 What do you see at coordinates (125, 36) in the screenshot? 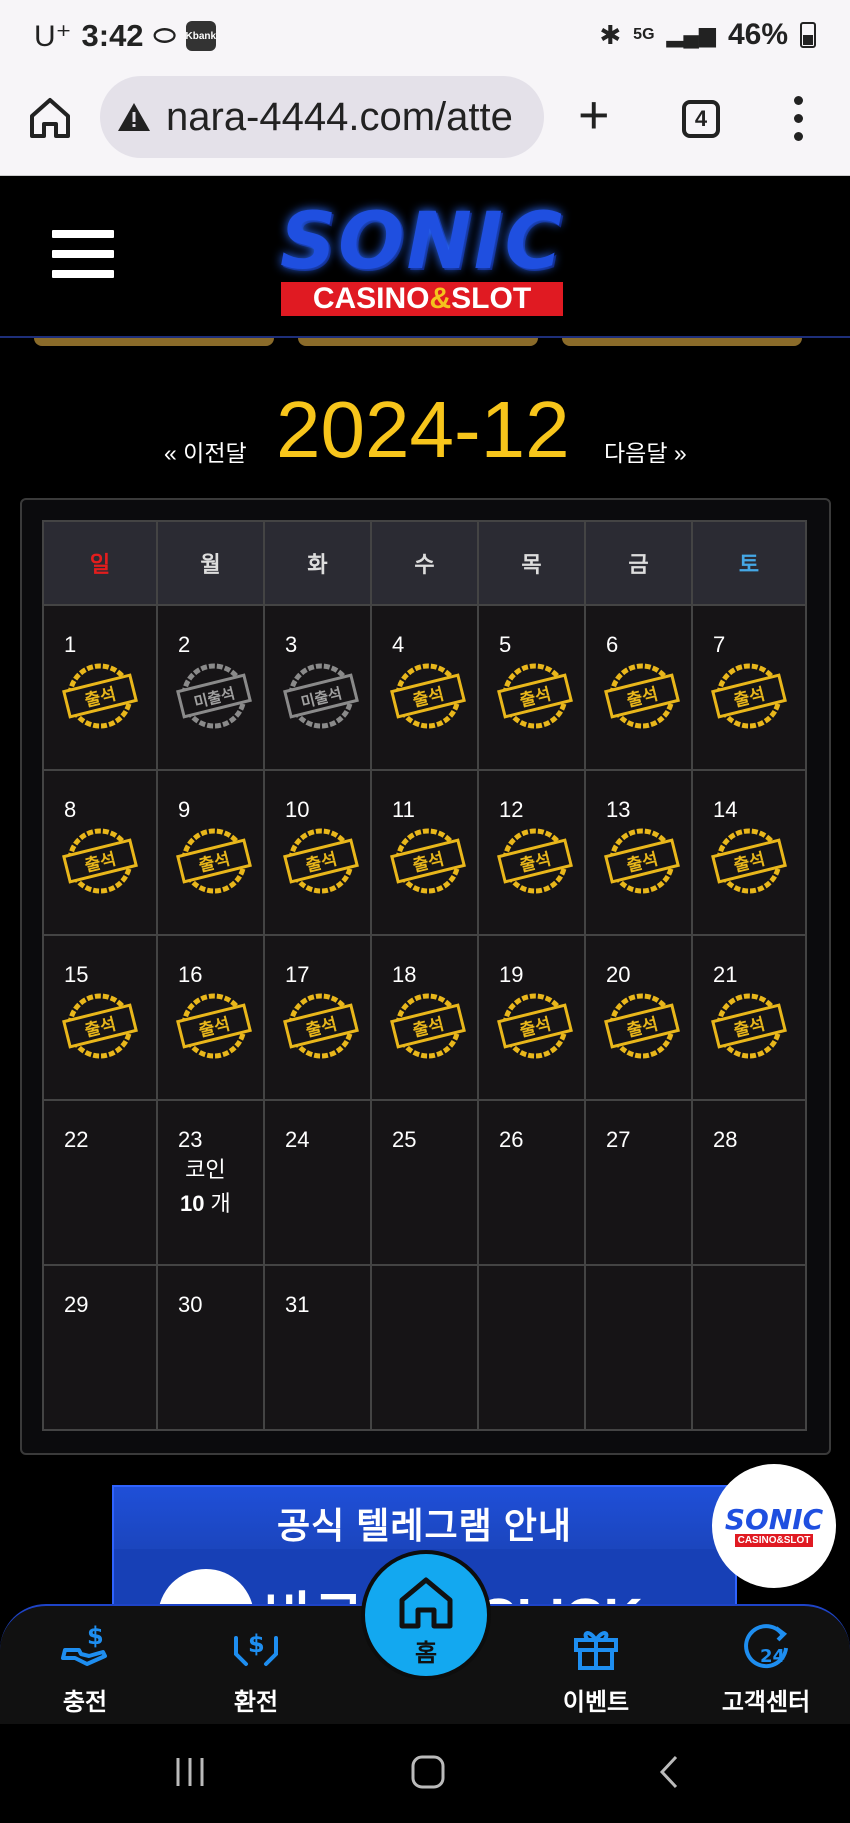
I see `status-left: U⁺ 3:42 ⬭ Kbank` at bounding box center [125, 36].